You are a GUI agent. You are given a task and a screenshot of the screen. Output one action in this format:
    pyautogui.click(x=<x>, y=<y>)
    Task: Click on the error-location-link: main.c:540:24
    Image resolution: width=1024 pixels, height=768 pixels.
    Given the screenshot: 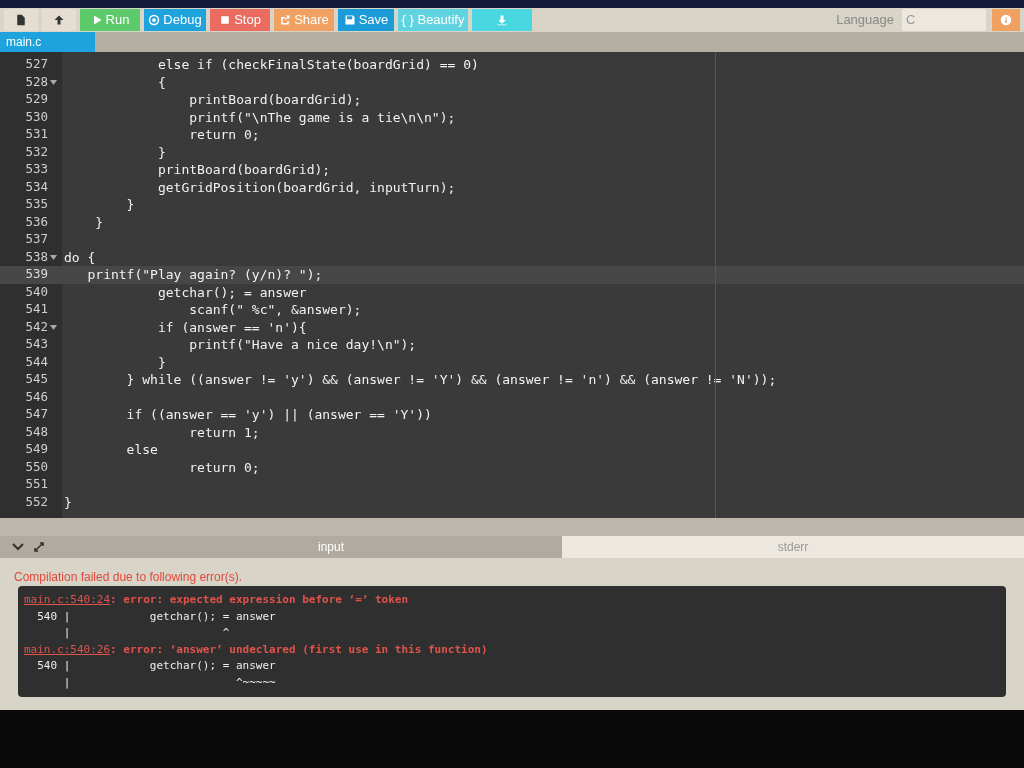 What is the action you would take?
    pyautogui.click(x=67, y=600)
    